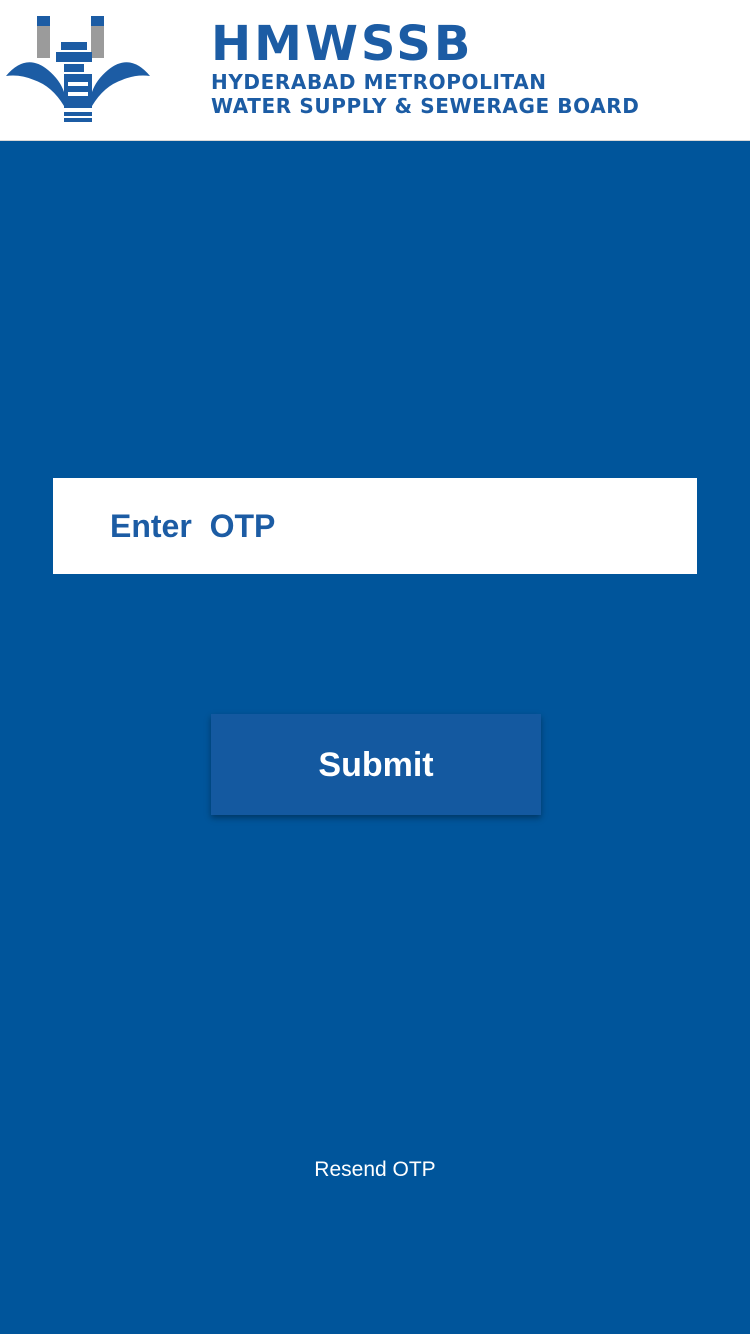 This screenshot has height=1334, width=750. I want to click on brand-title: HMWSSB, so click(342, 44).